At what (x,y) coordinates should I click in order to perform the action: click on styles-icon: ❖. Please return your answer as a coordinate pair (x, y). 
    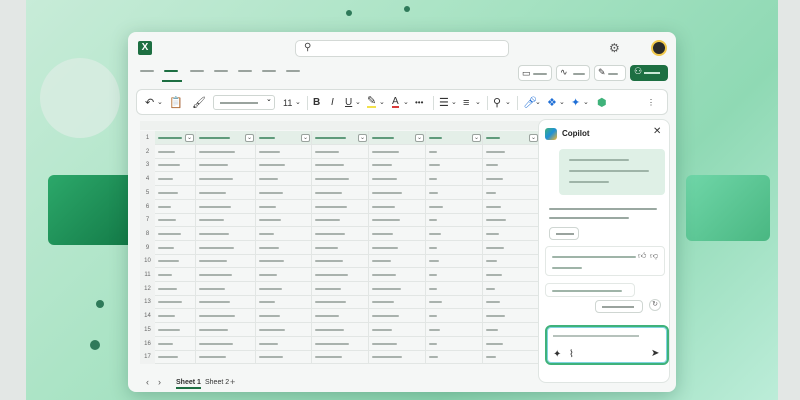
    Looking at the image, I should click on (552, 103).